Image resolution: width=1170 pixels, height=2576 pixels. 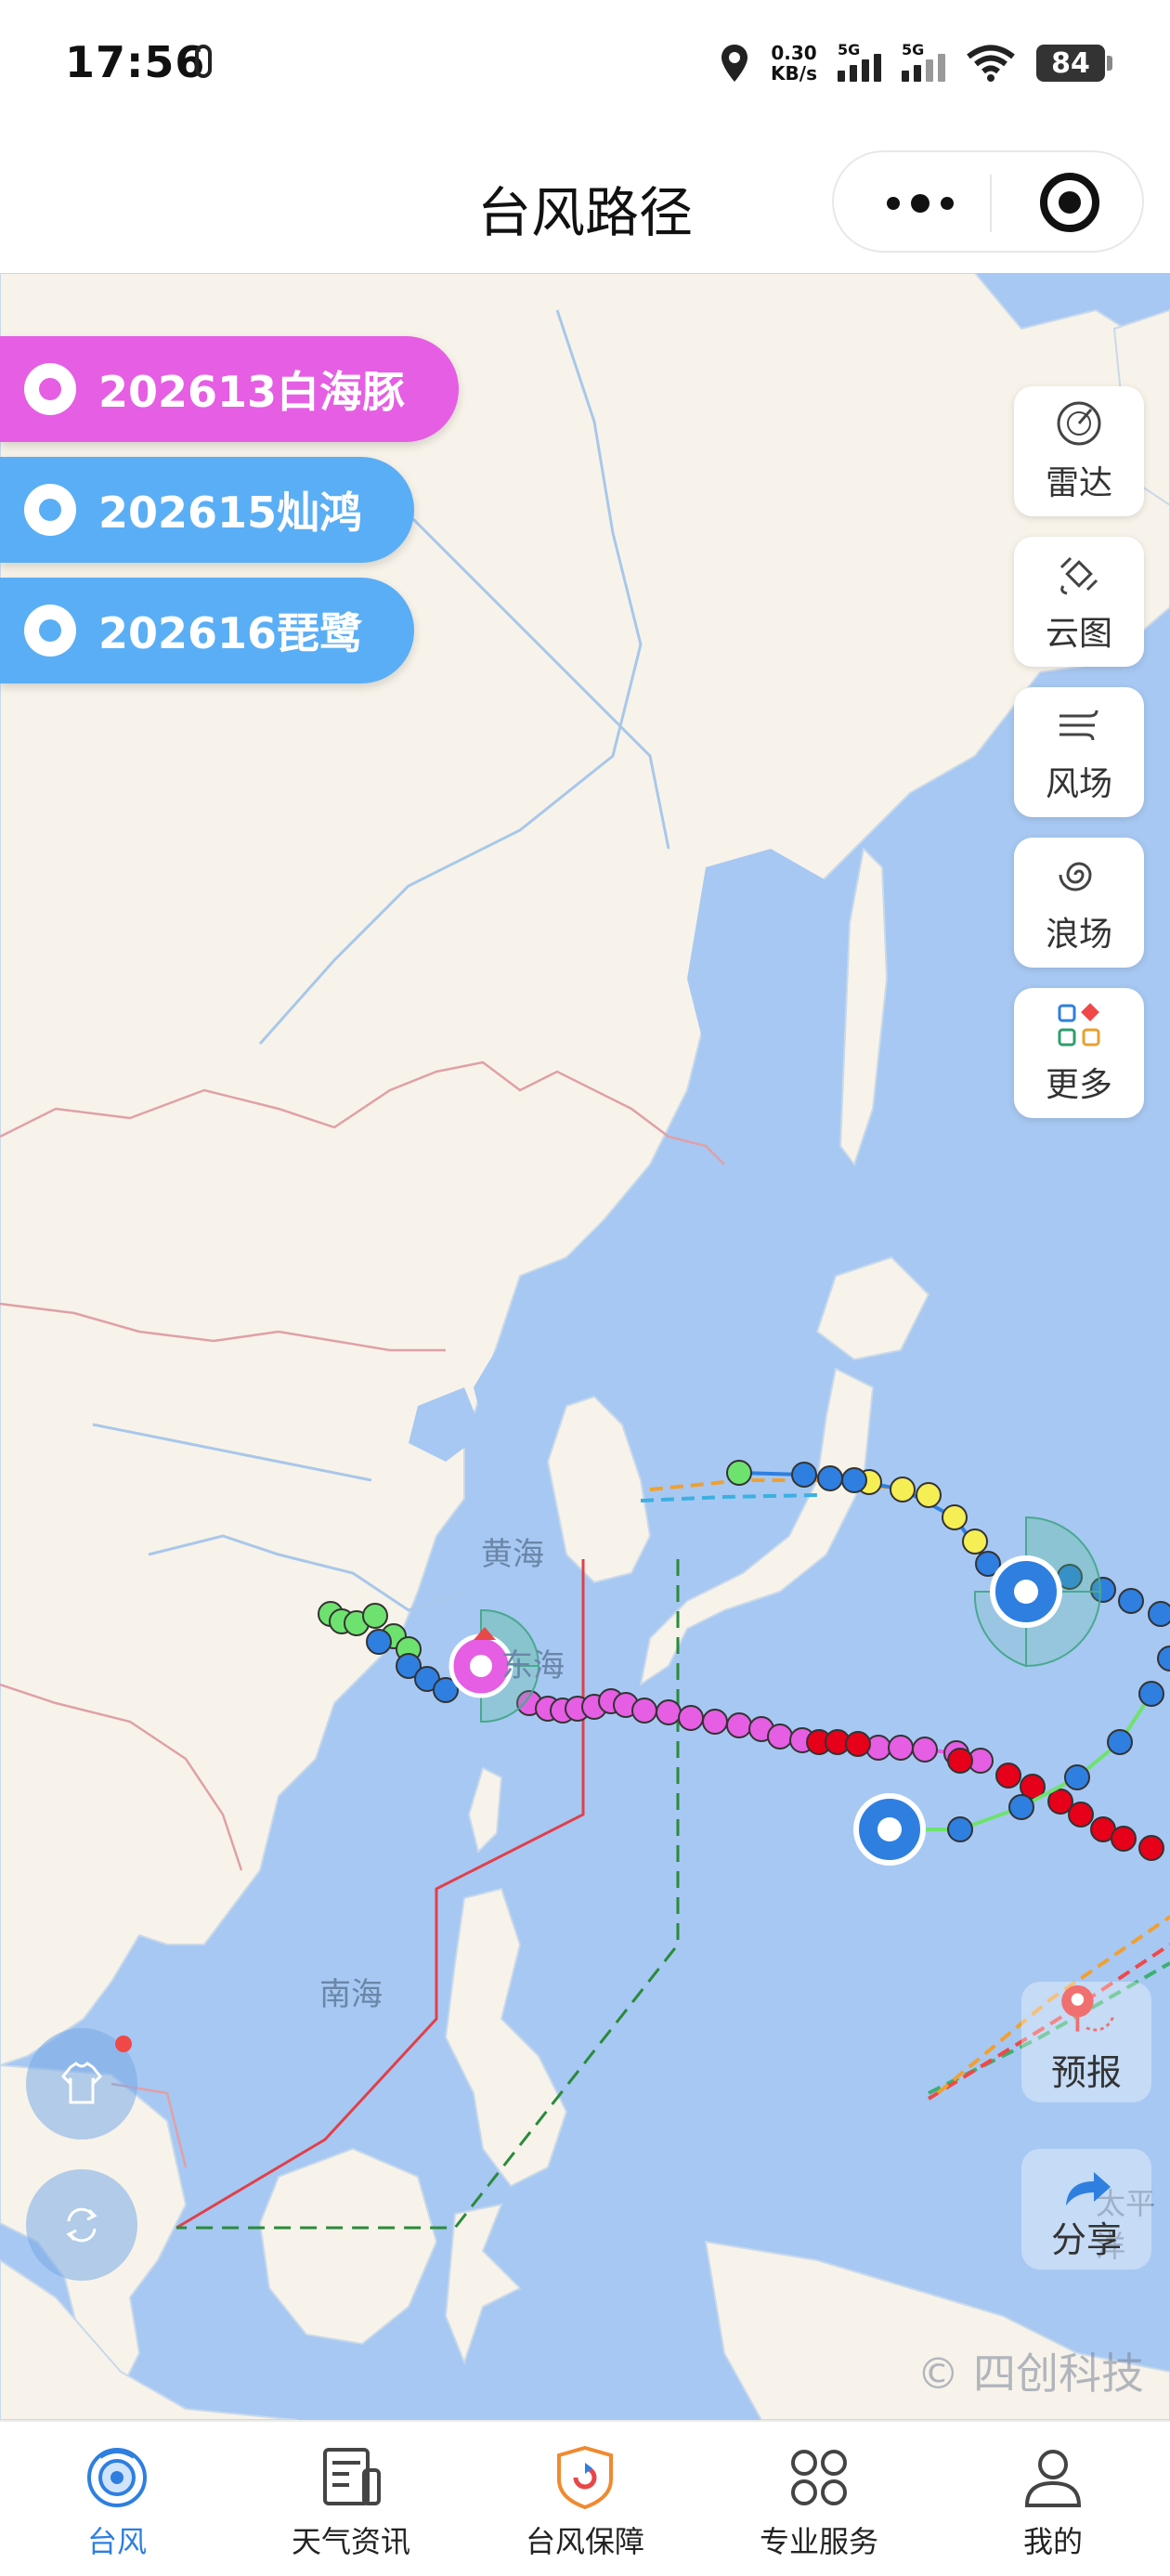 I want to click on grid-apps-icon, so click(x=1079, y=1025).